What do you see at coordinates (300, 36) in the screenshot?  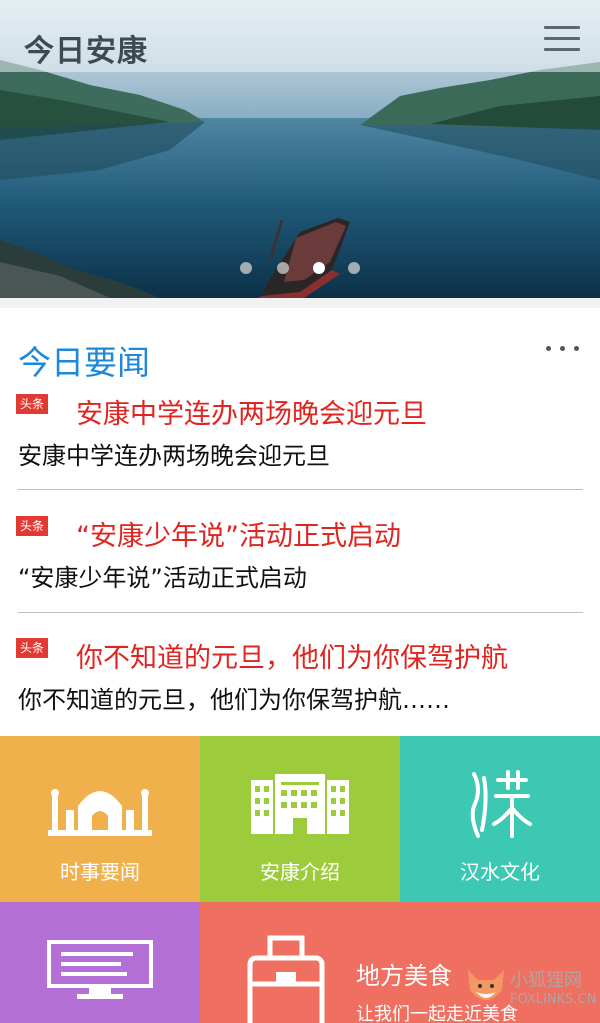 I see `app-header: 今日安康` at bounding box center [300, 36].